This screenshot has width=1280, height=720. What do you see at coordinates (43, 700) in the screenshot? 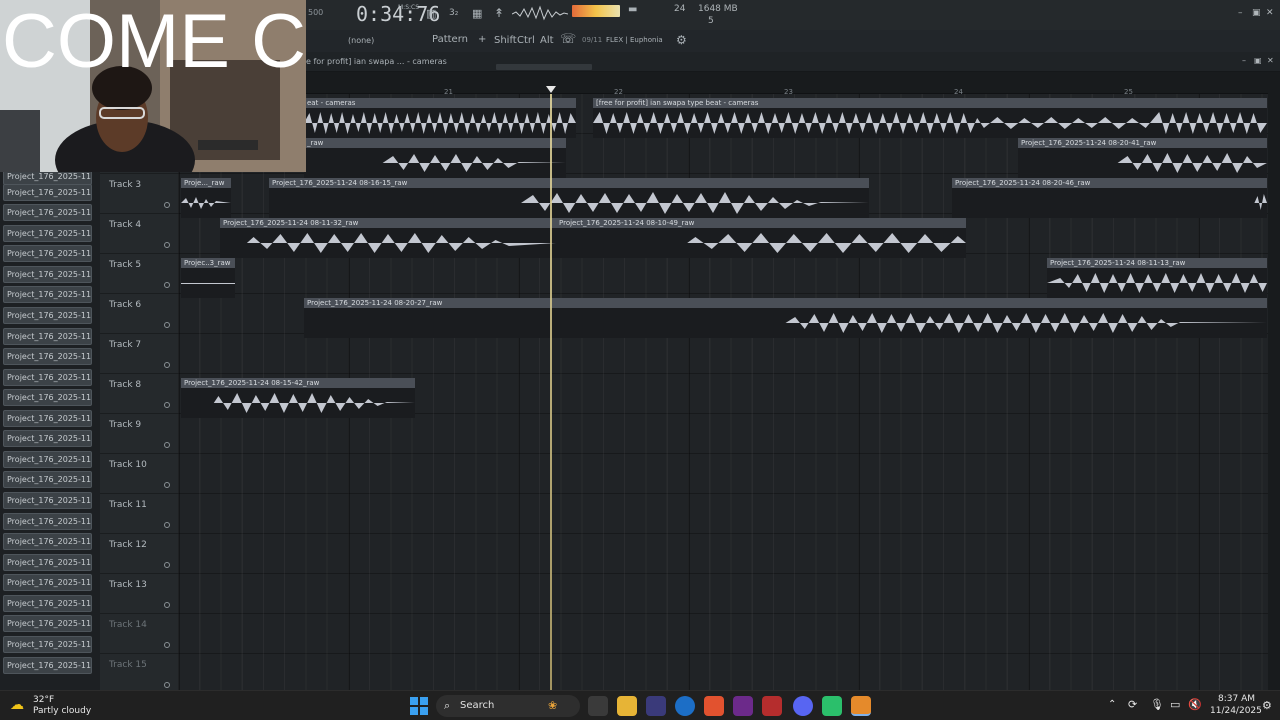
I see `weather-temperature: 32°F` at bounding box center [43, 700].